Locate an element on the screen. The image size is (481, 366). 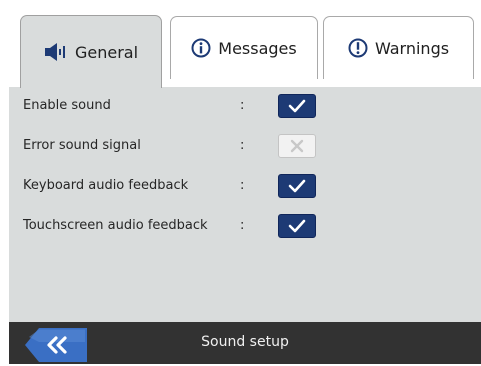
touchscreen-audio-feedback-checkbox is located at coordinates (297, 226).